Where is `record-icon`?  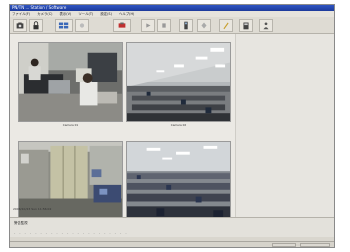 record-icon is located at coordinates (82, 25).